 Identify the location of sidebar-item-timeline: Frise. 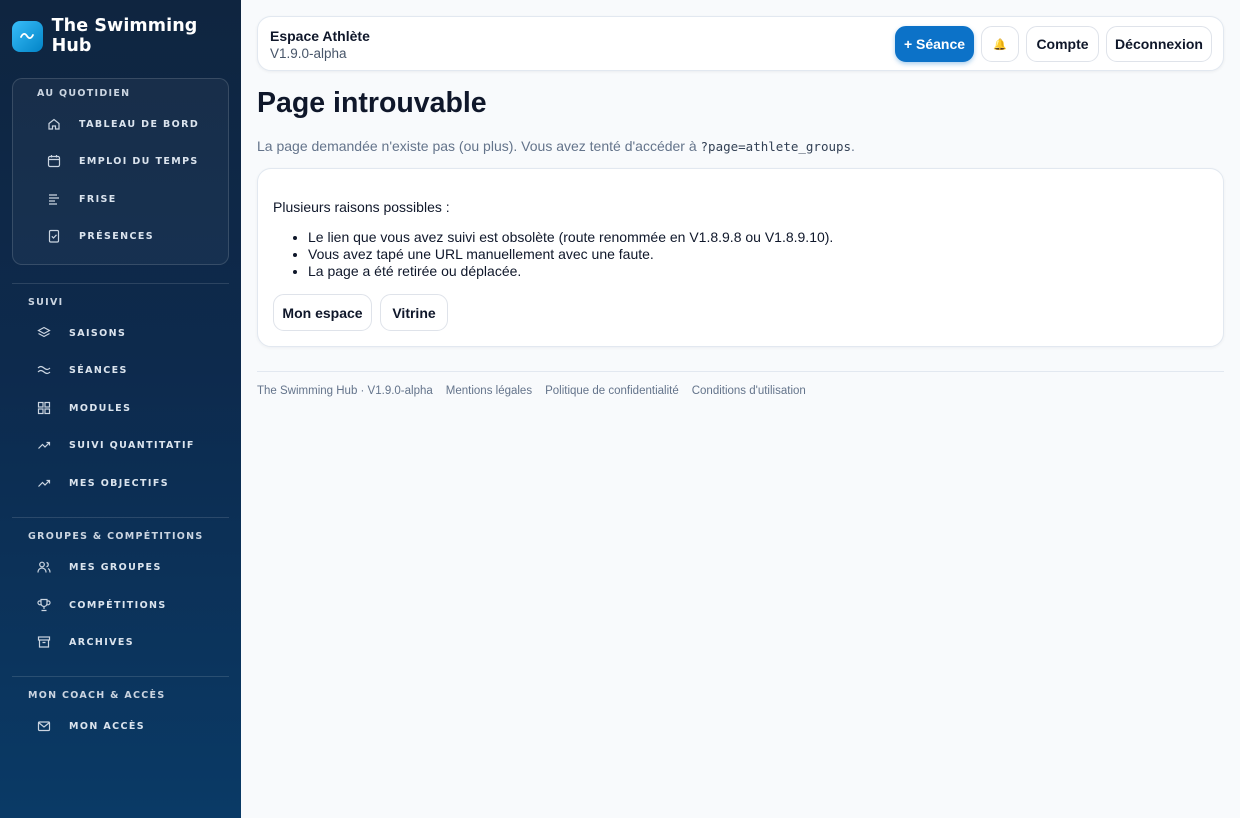
(81, 199).